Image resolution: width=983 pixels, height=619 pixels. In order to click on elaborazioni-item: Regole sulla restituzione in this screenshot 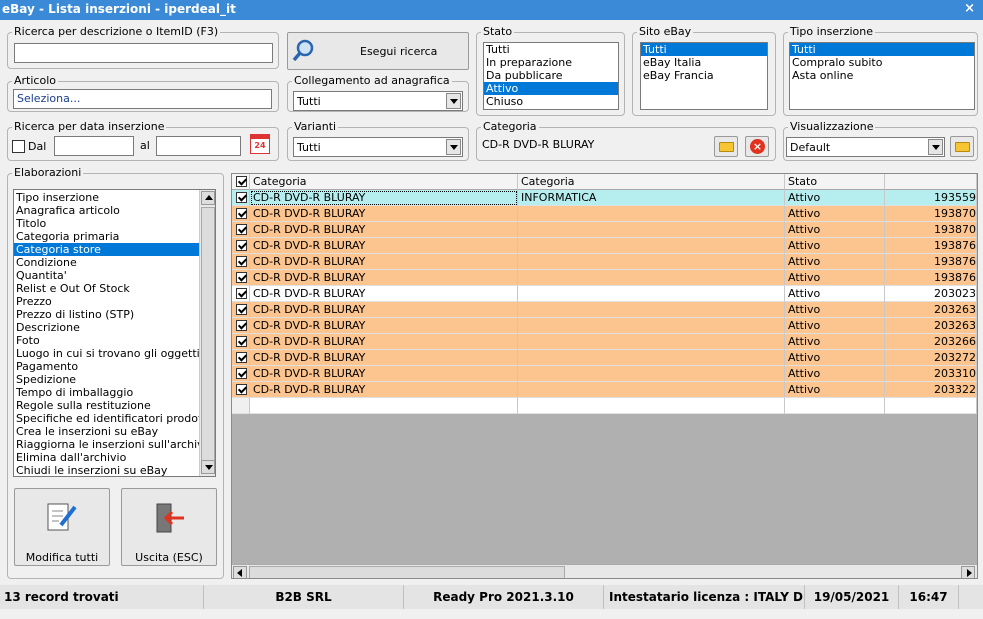, I will do `click(114, 405)`.